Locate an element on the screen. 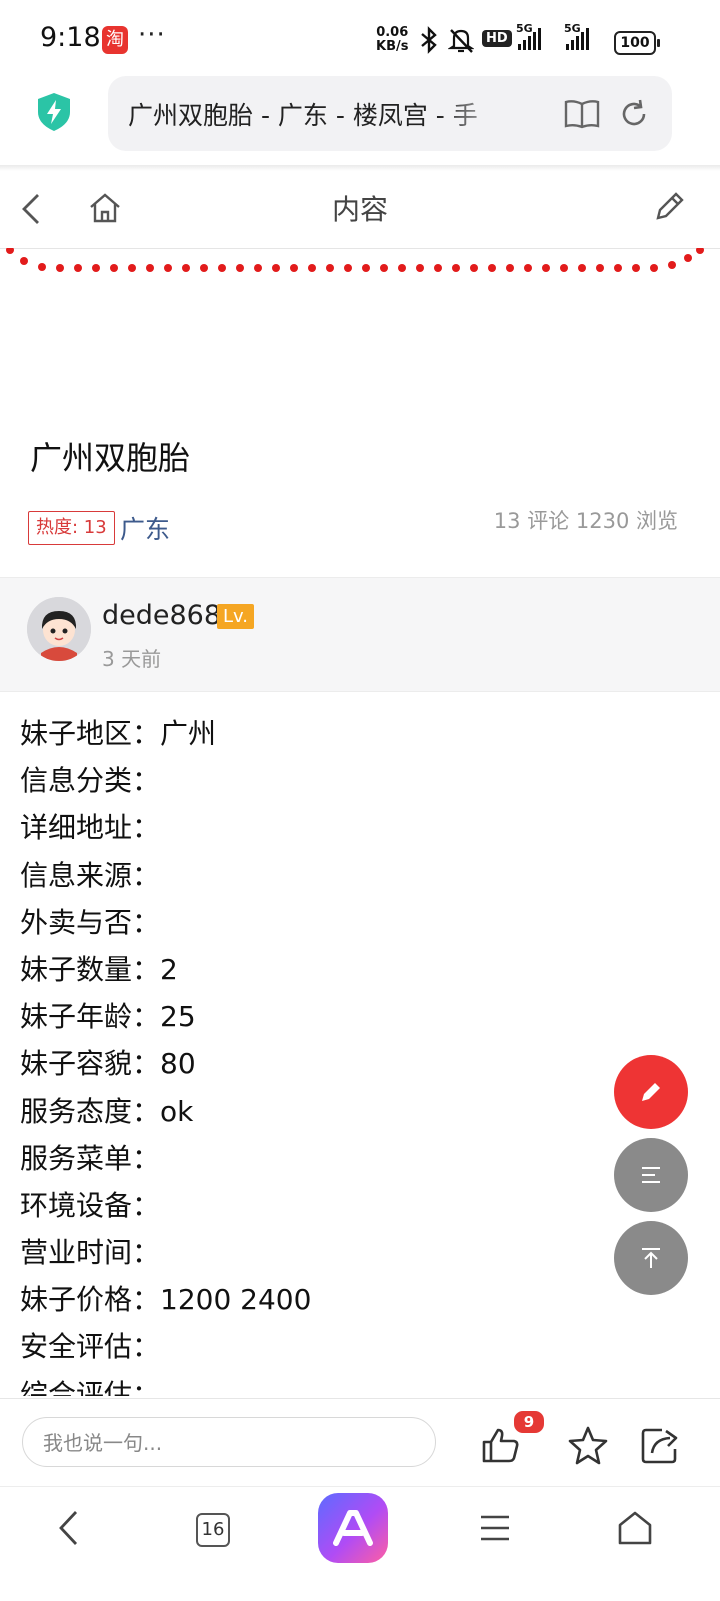  comment-bar: 我也说一句... 9 is located at coordinates (360, 1442).